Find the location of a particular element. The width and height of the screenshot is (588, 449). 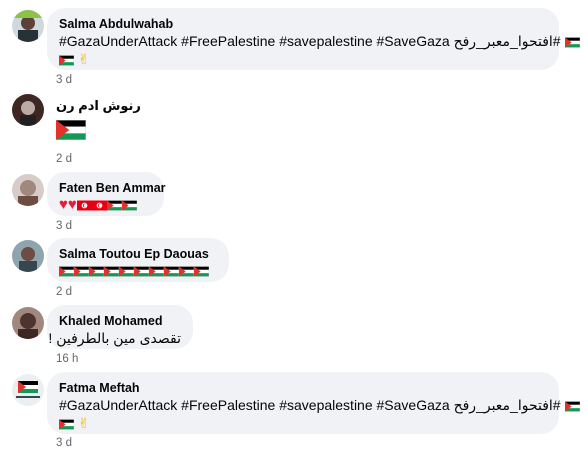

comment-sticker is located at coordinates (98, 132).